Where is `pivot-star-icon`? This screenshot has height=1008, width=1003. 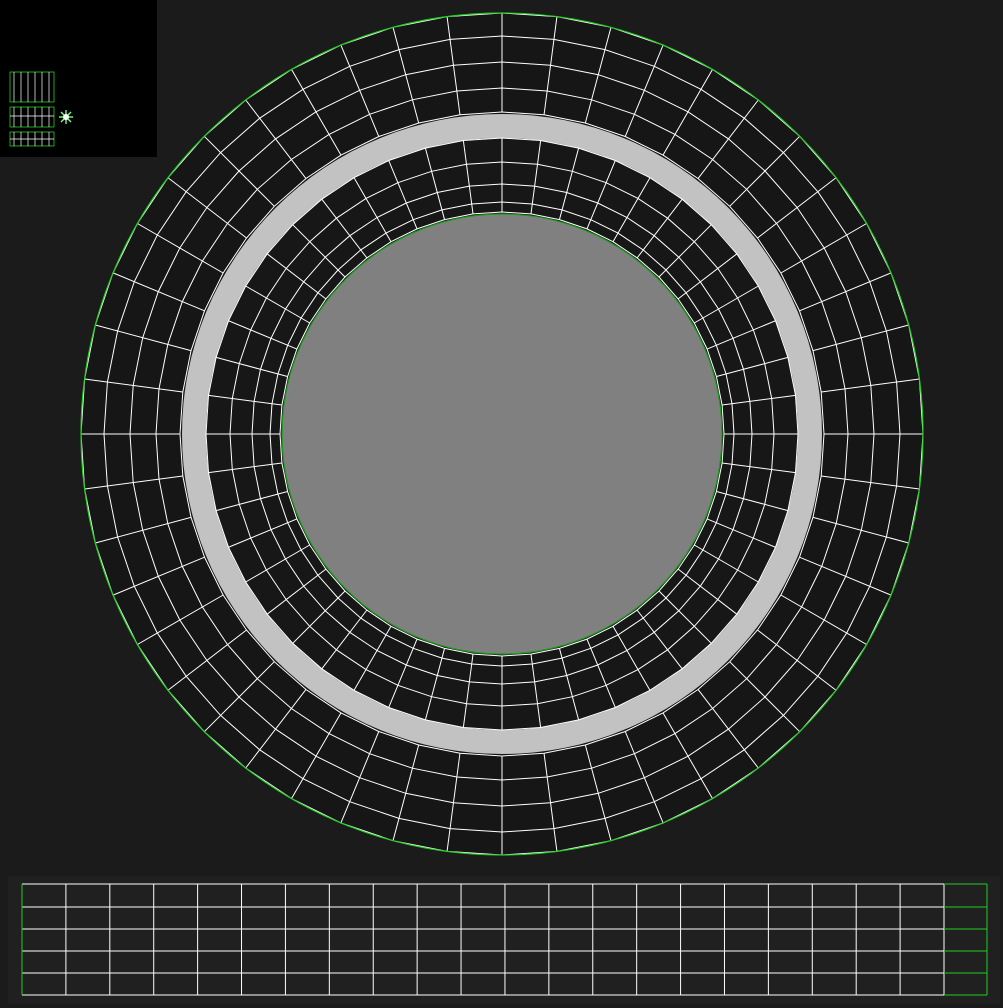 pivot-star-icon is located at coordinates (66, 117).